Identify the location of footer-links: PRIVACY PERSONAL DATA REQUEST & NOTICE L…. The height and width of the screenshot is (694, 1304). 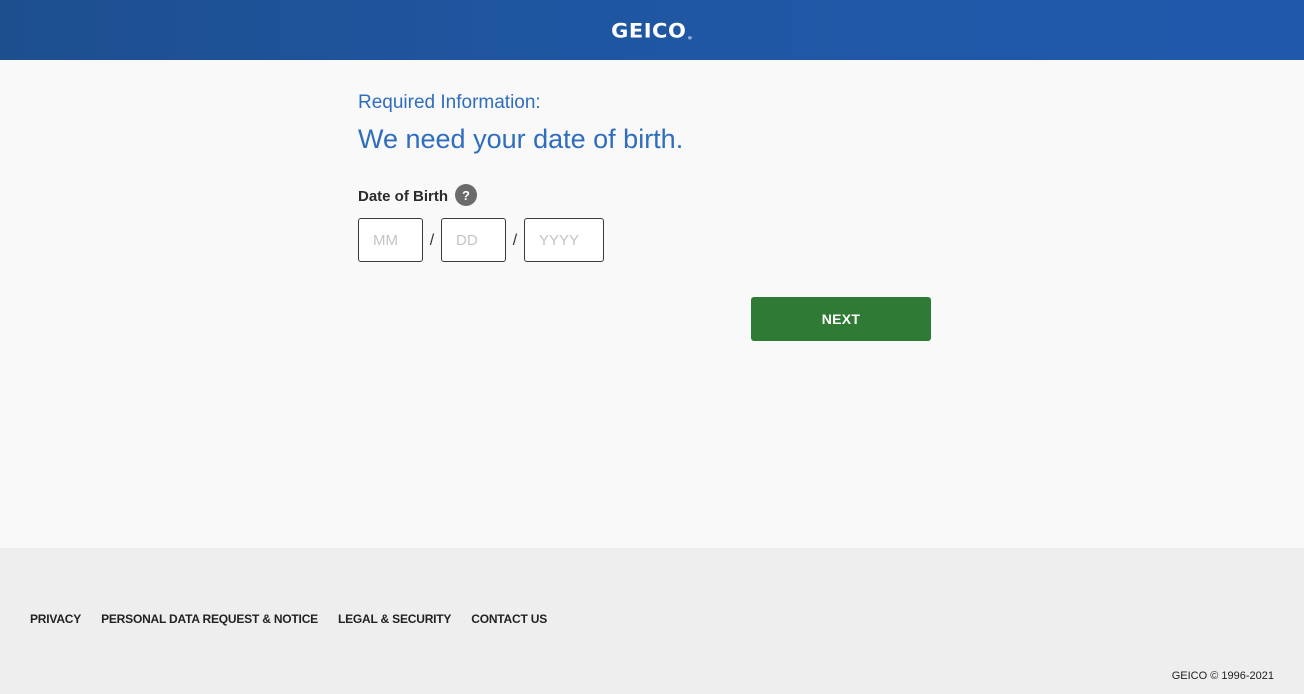
(298, 619).